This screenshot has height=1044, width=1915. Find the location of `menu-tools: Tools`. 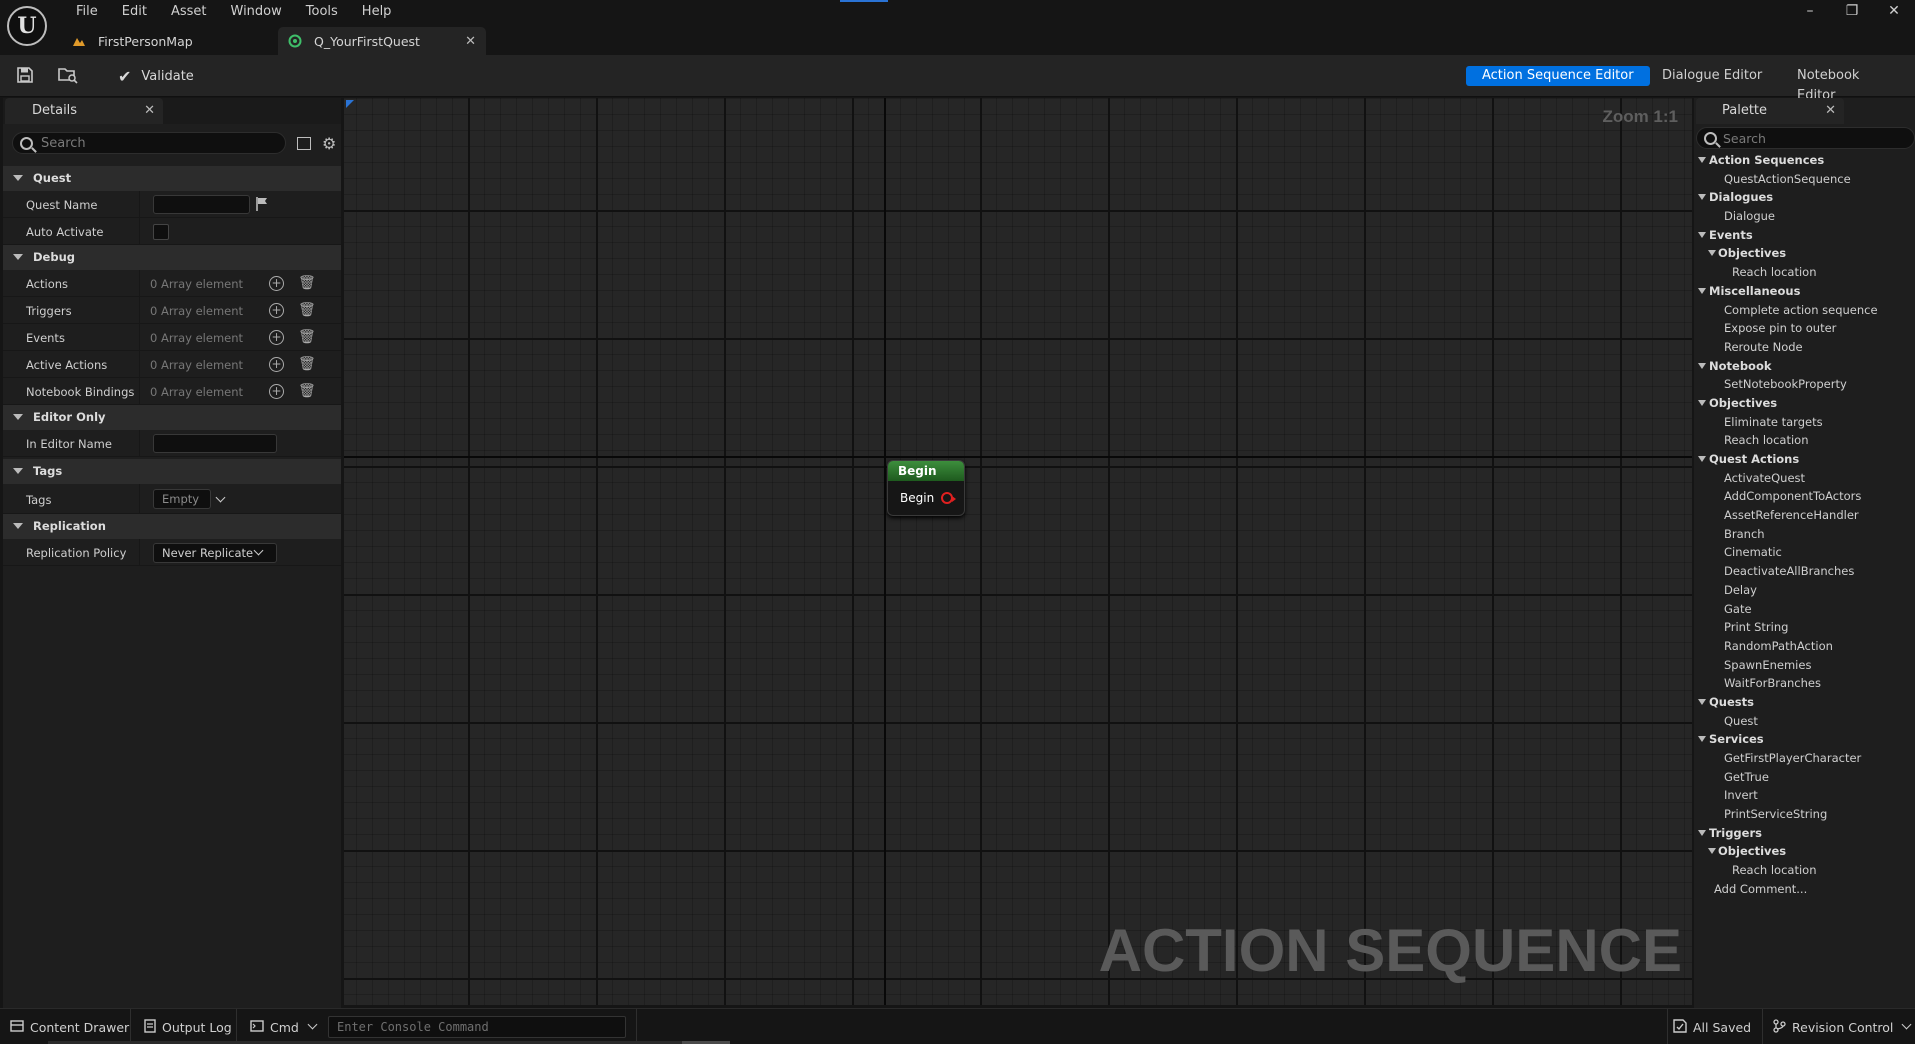

menu-tools: Tools is located at coordinates (322, 12).